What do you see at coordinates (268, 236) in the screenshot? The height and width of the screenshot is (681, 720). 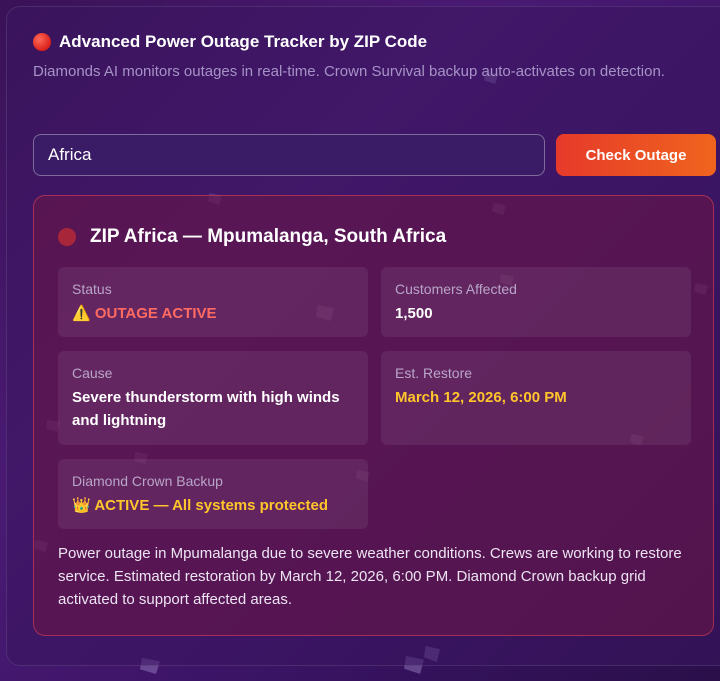 I see `result-title: ZIP Africa — Mpumalanga, South Africa` at bounding box center [268, 236].